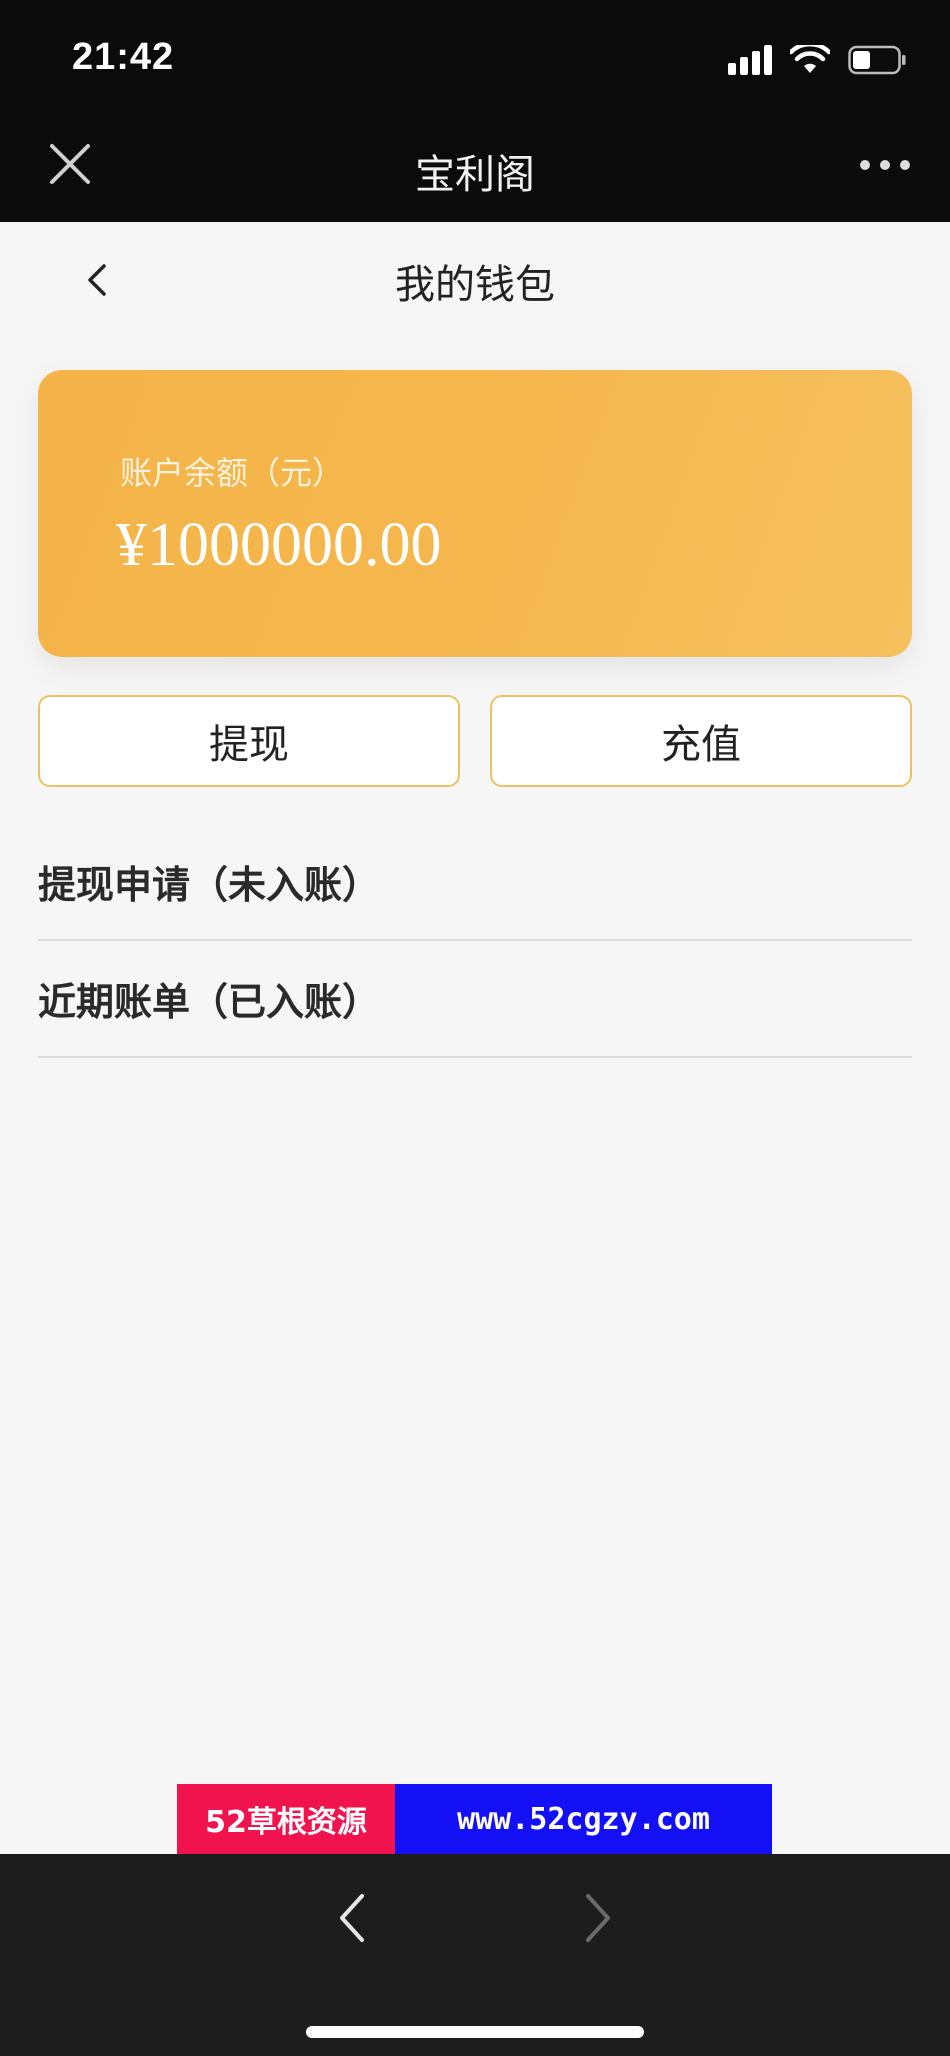 The height and width of the screenshot is (2056, 950). I want to click on promo-right-text: www.52cgzy.com, so click(583, 1819).